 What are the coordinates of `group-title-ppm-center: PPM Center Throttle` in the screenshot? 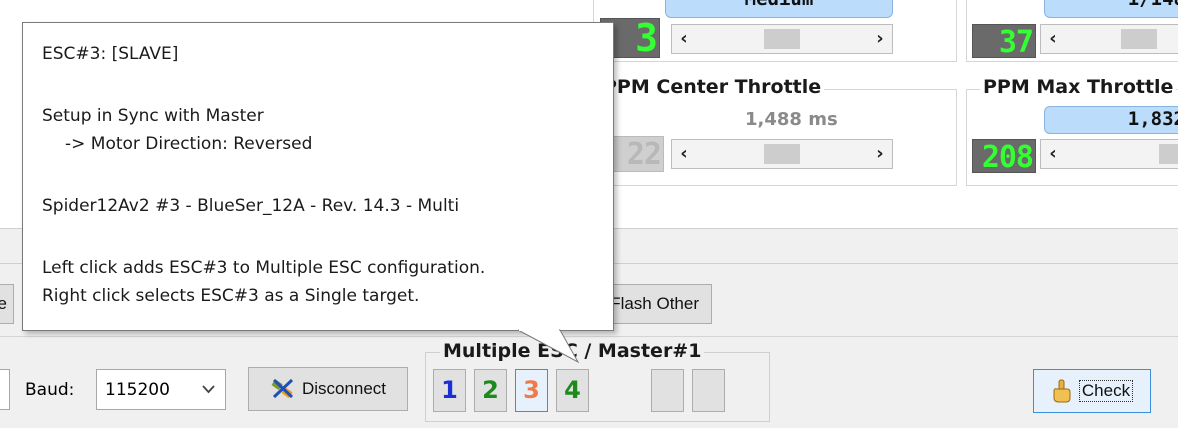 It's located at (712, 87).